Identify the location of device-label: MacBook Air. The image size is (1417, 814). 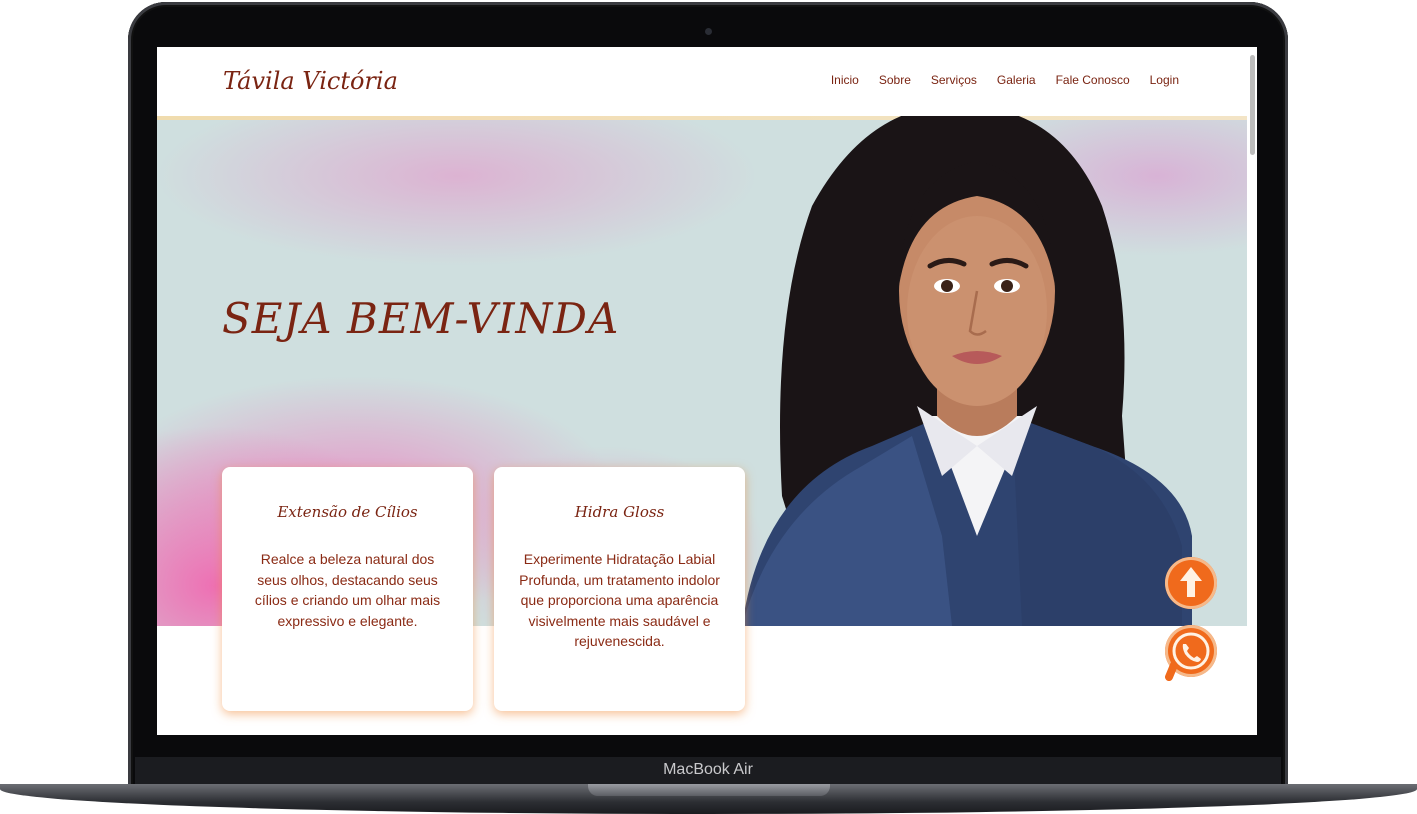
(708, 769).